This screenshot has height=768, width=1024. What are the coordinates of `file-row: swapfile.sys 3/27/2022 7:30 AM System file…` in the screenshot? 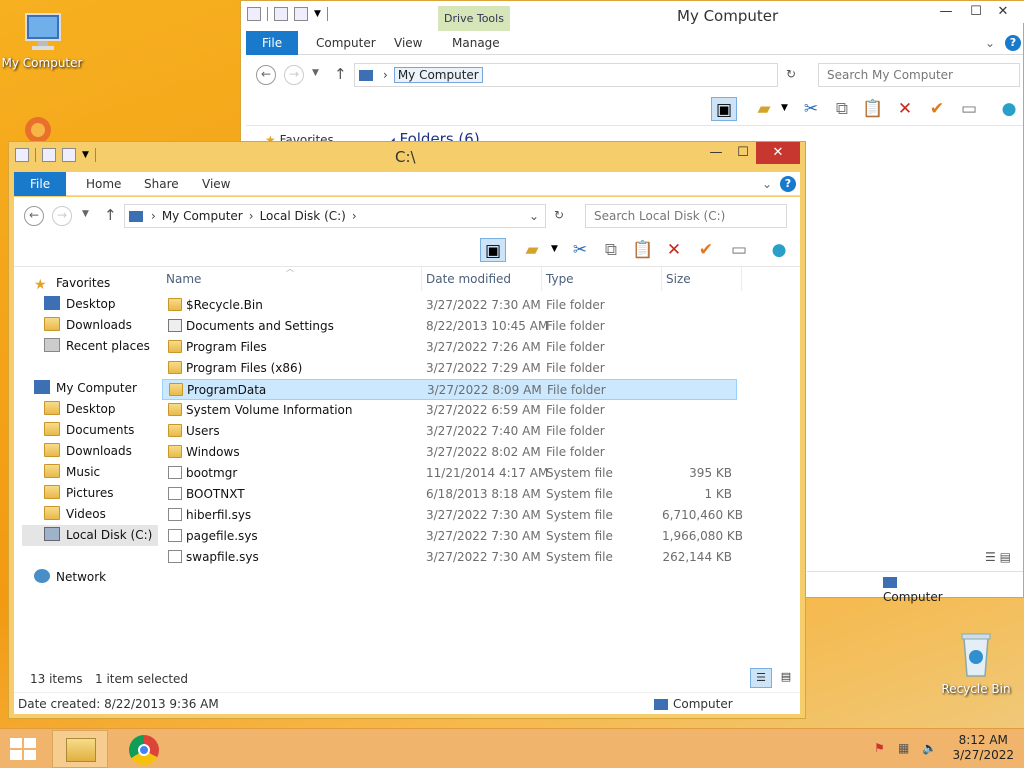 It's located at (449, 557).